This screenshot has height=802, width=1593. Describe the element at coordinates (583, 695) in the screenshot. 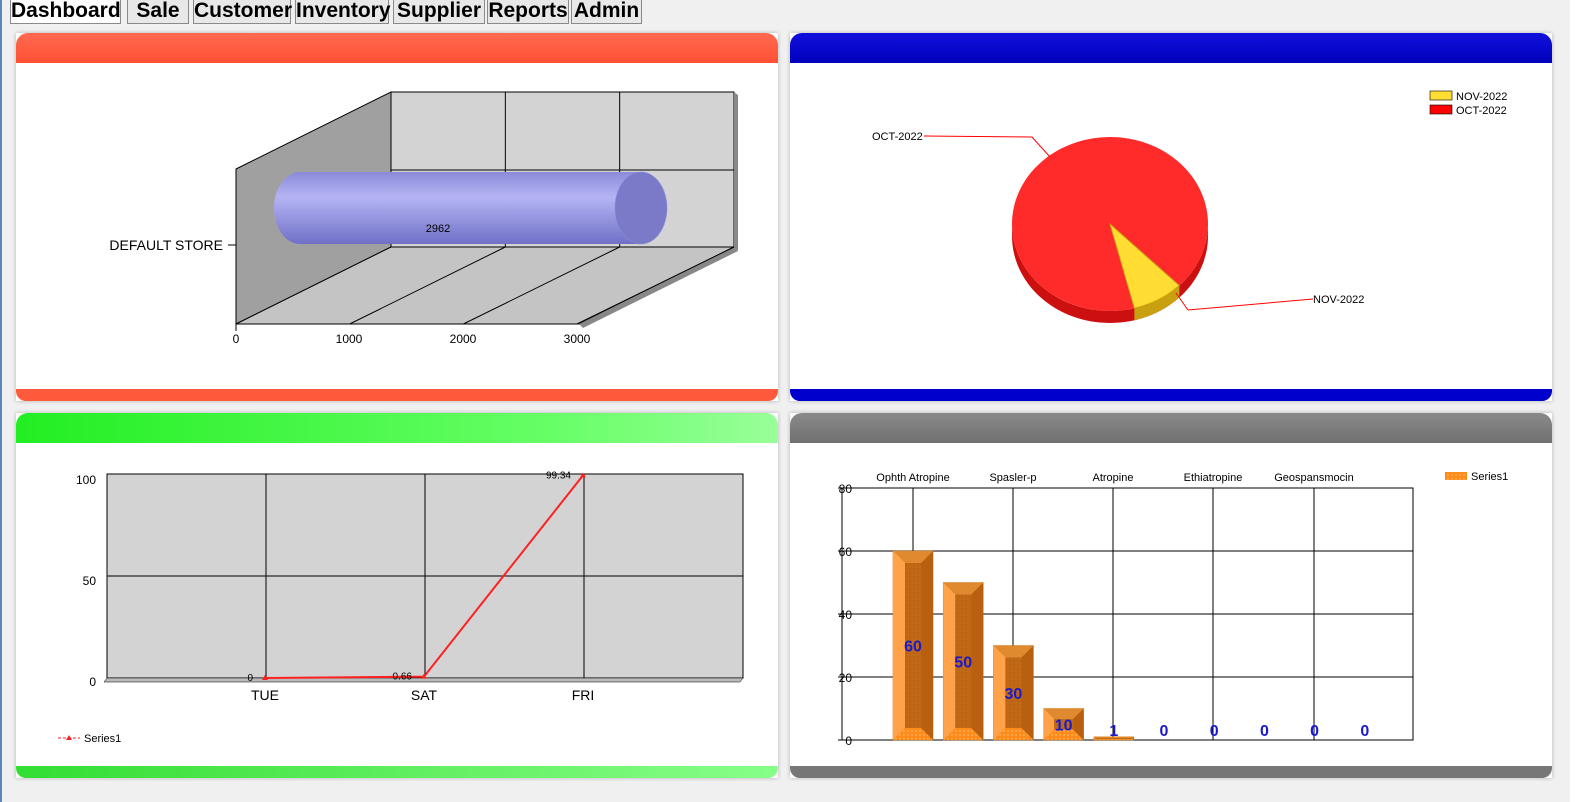

I see `x-tick-label: FRI` at that location.